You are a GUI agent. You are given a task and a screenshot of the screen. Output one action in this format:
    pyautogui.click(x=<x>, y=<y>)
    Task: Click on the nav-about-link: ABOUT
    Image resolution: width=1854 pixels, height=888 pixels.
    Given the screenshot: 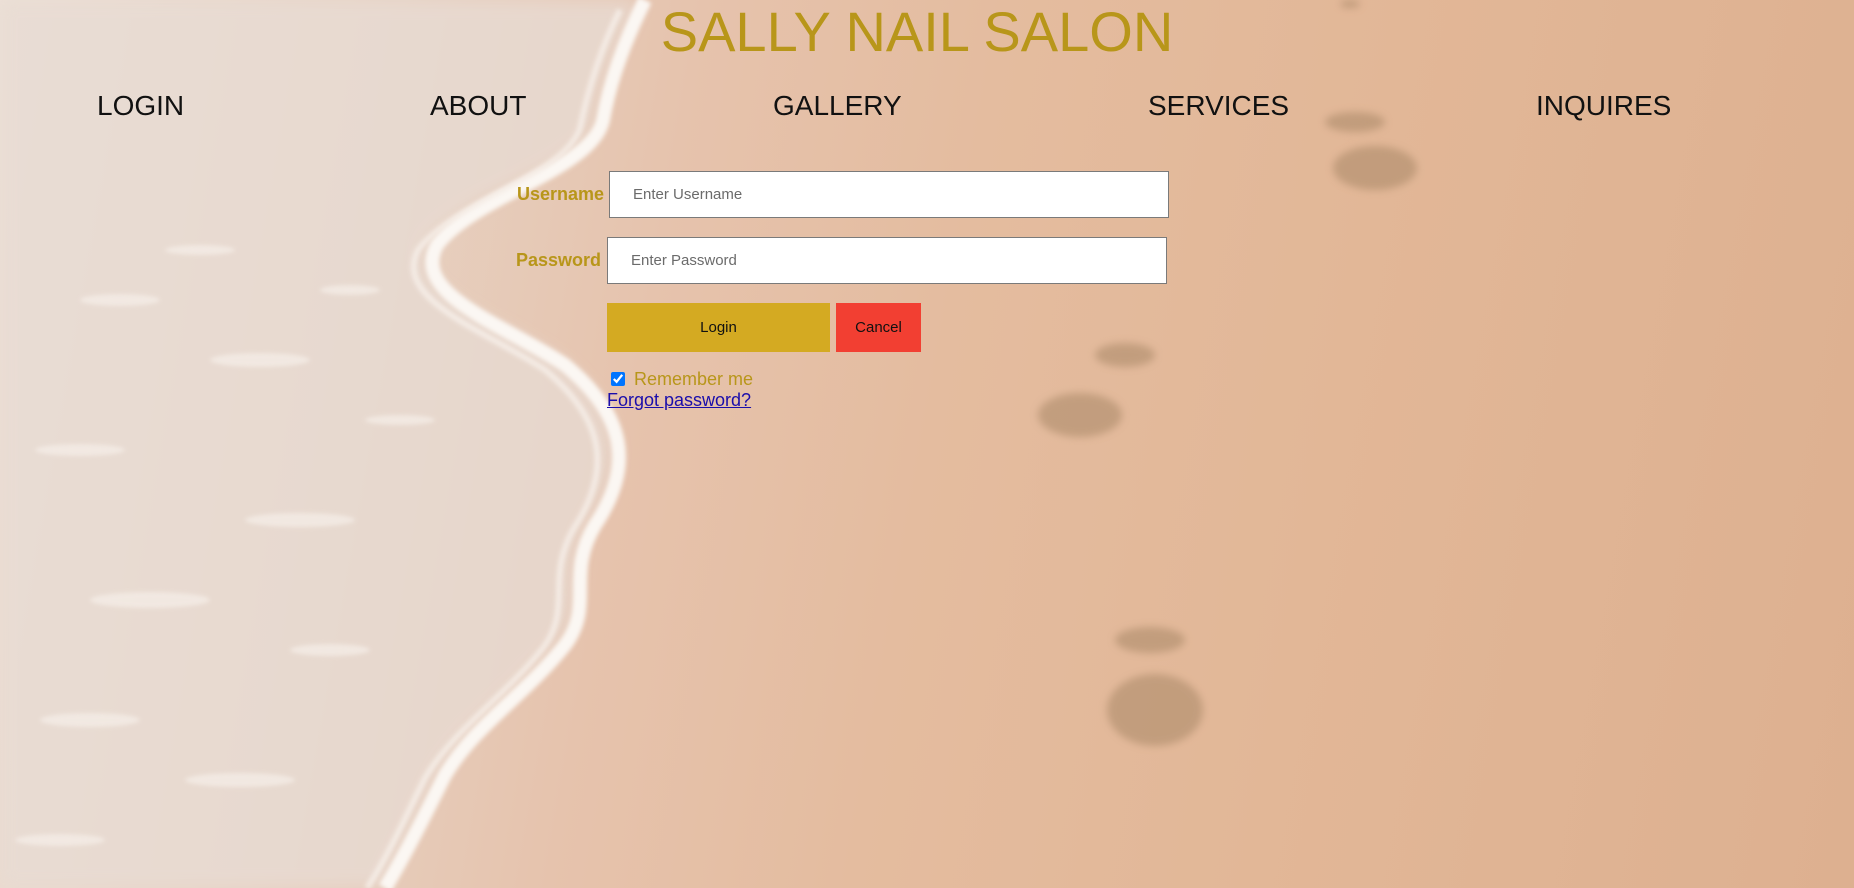 What is the action you would take?
    pyautogui.click(x=478, y=106)
    